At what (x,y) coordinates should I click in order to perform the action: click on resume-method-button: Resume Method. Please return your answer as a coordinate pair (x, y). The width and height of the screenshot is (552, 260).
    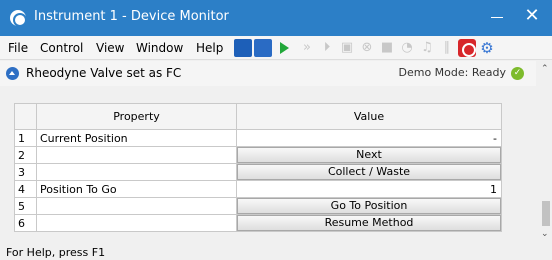
    Looking at the image, I should click on (369, 223).